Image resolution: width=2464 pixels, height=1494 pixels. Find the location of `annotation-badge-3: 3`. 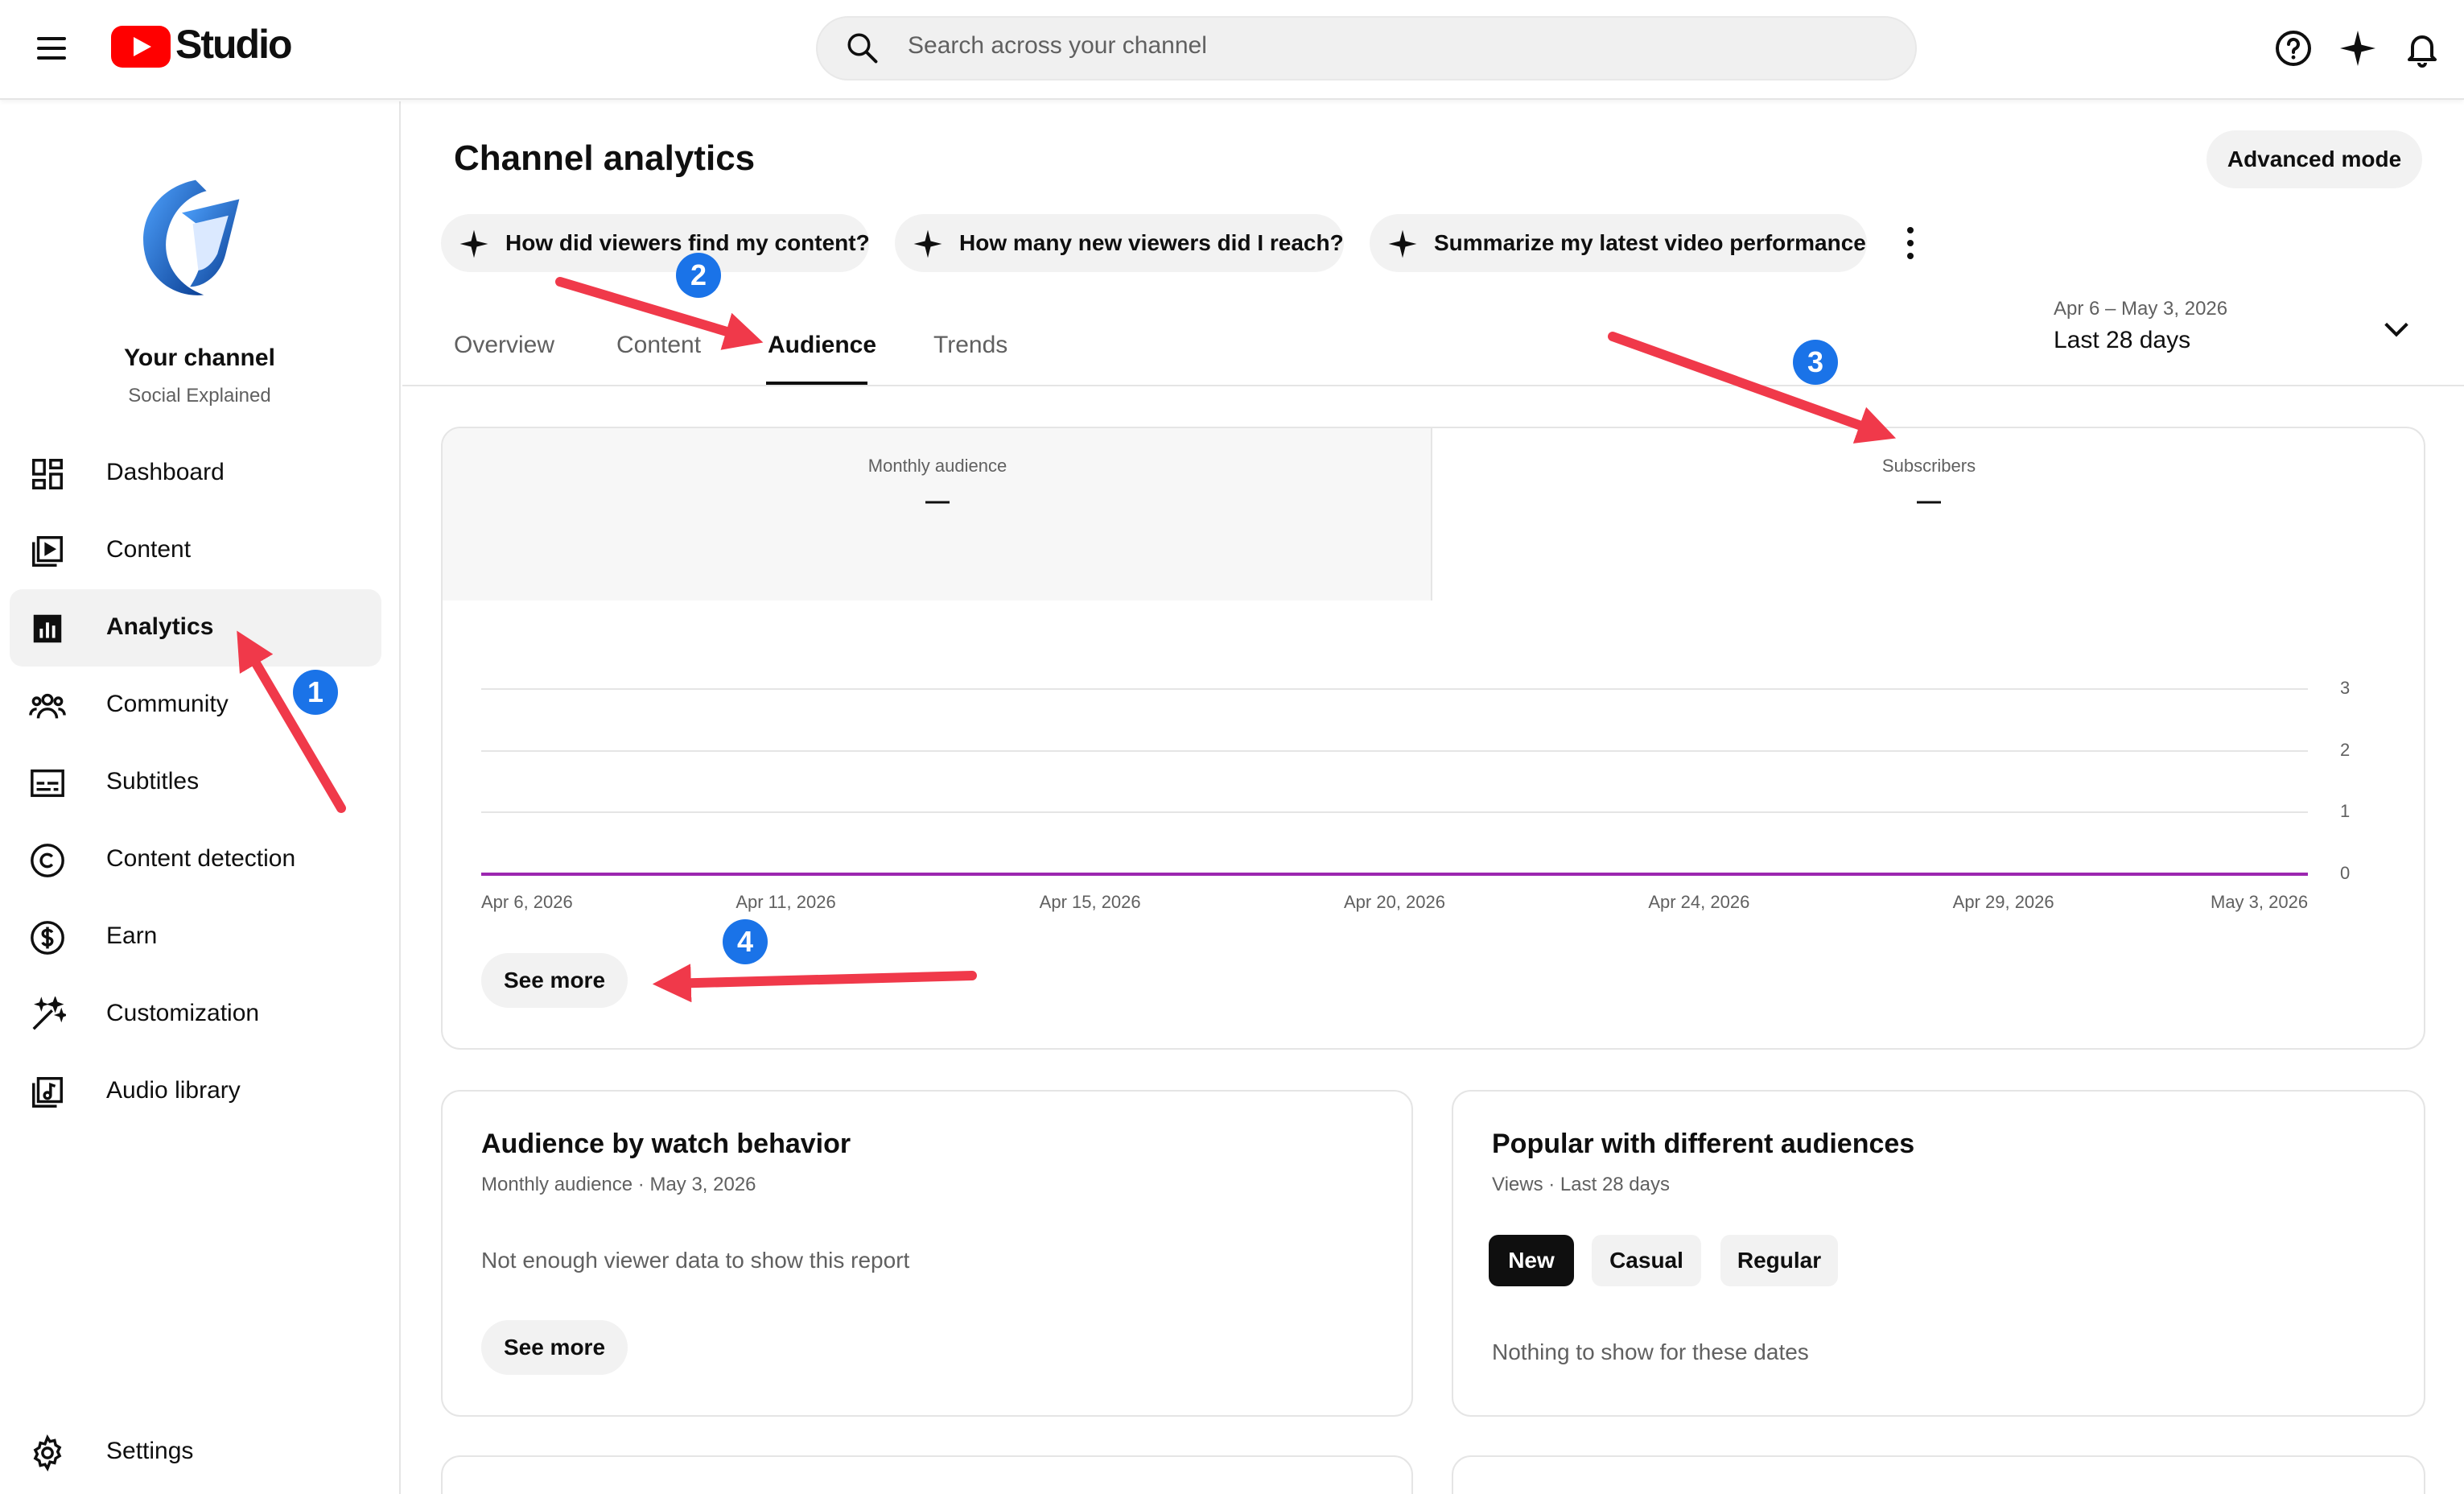

annotation-badge-3: 3 is located at coordinates (1815, 362).